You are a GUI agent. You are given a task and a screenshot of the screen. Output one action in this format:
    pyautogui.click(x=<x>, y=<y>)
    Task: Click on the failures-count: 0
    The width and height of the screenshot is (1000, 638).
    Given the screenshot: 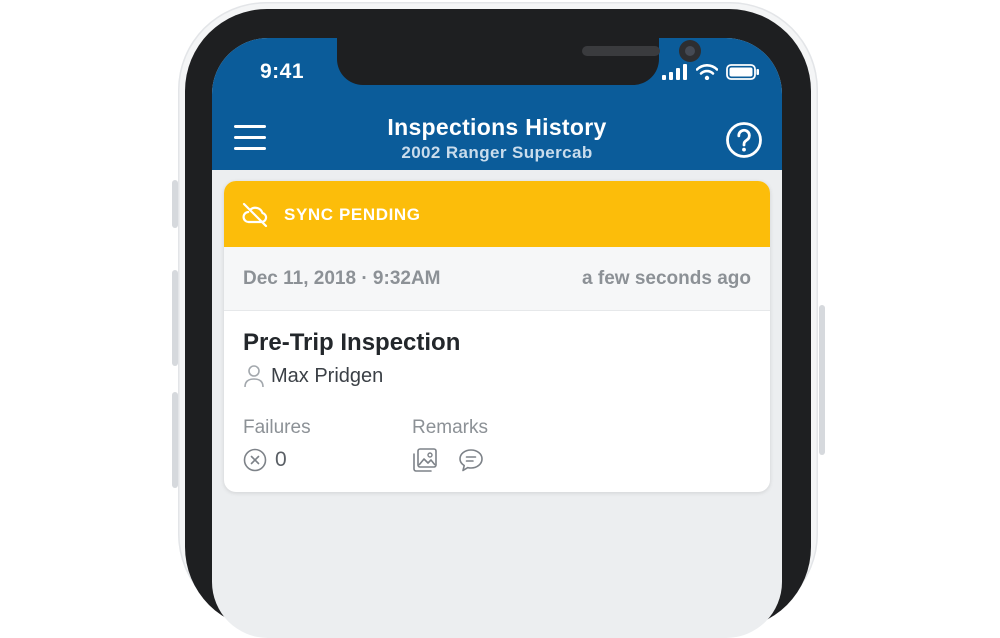 What is the action you would take?
    pyautogui.click(x=281, y=459)
    